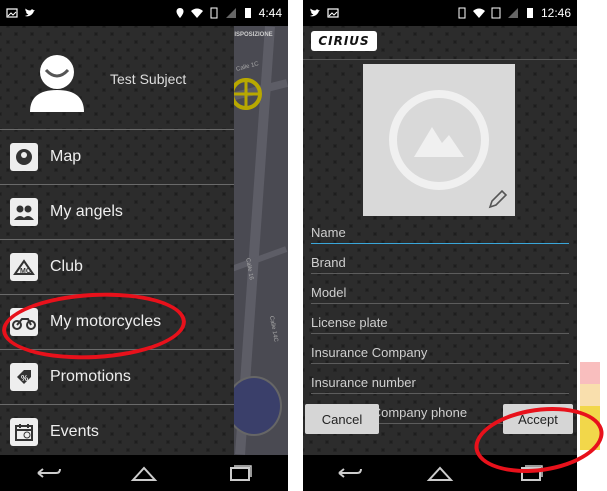 Image resolution: width=607 pixels, height=491 pixels. I want to click on photo-picker, so click(439, 140).